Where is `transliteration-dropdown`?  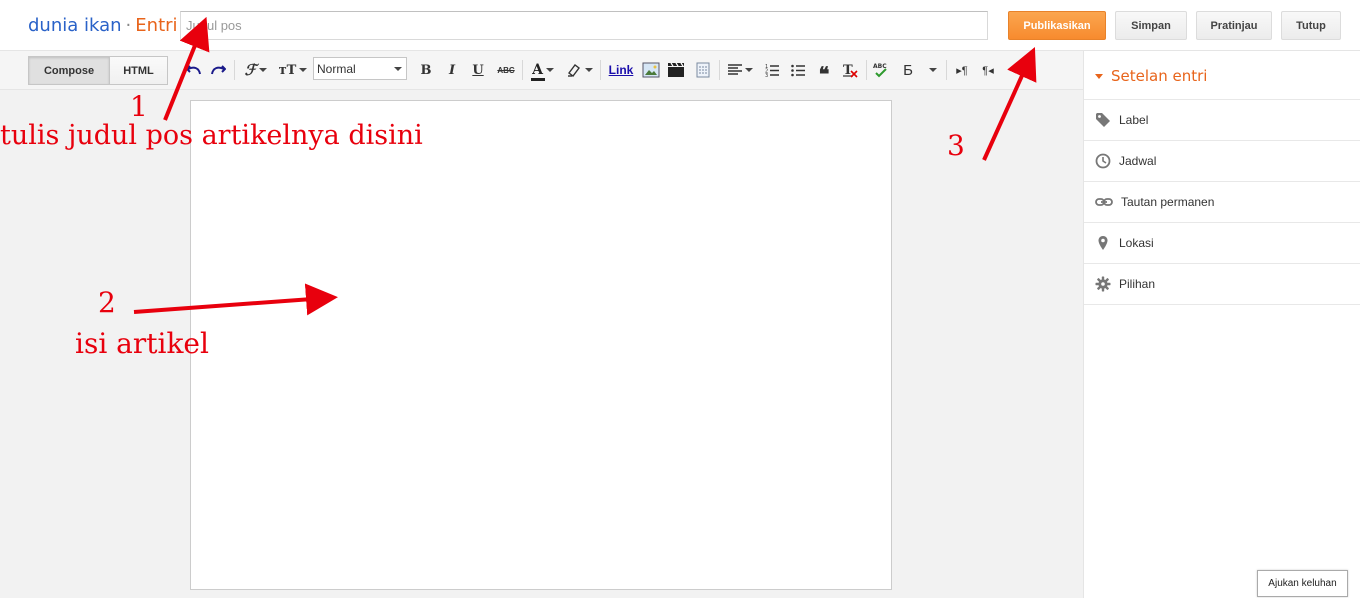 transliteration-dropdown is located at coordinates (933, 70).